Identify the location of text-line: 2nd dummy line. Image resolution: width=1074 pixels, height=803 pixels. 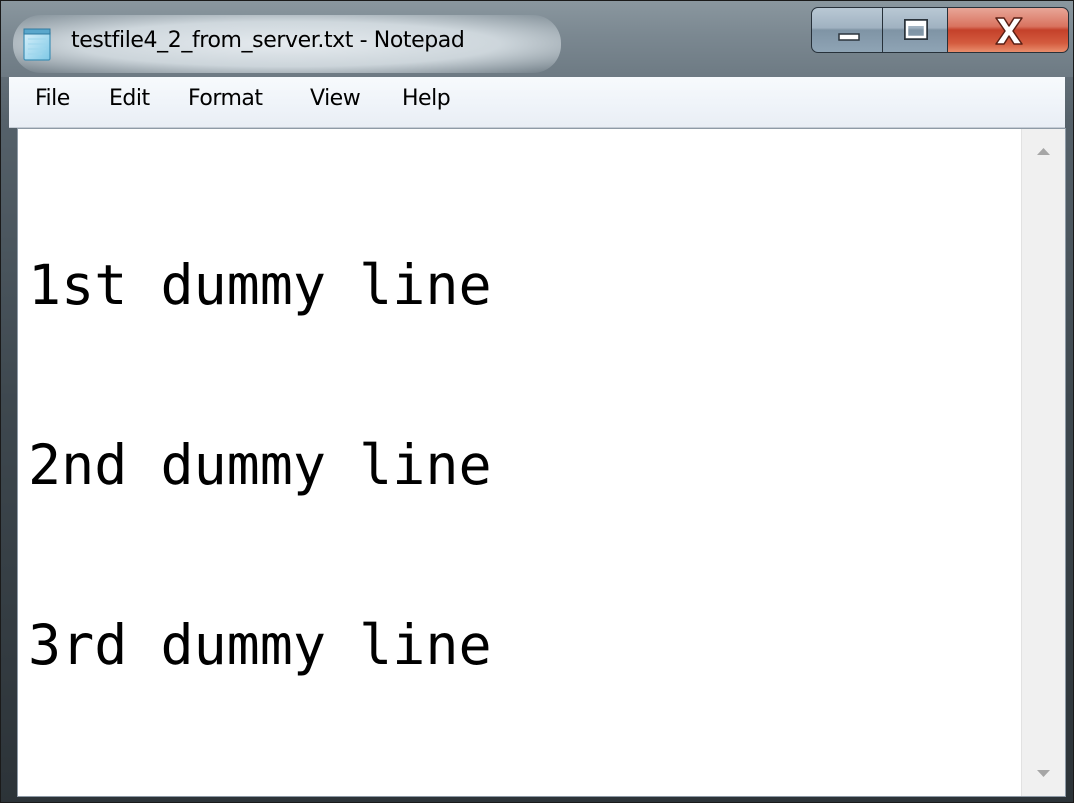
(260, 465).